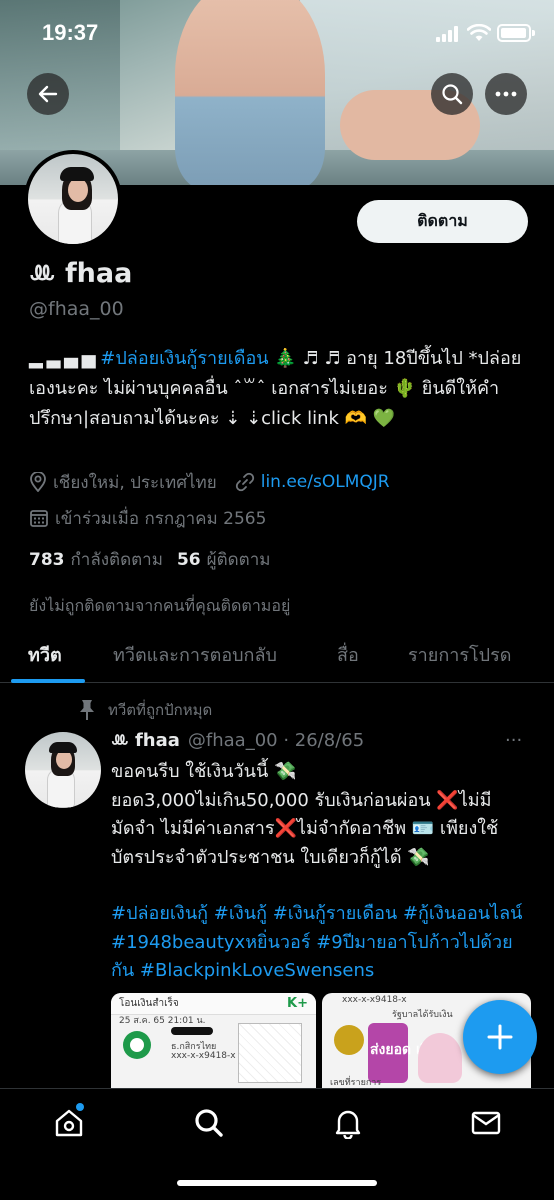 The width and height of the screenshot is (554, 1200). What do you see at coordinates (516, 33) in the screenshot?
I see `battery-icon` at bounding box center [516, 33].